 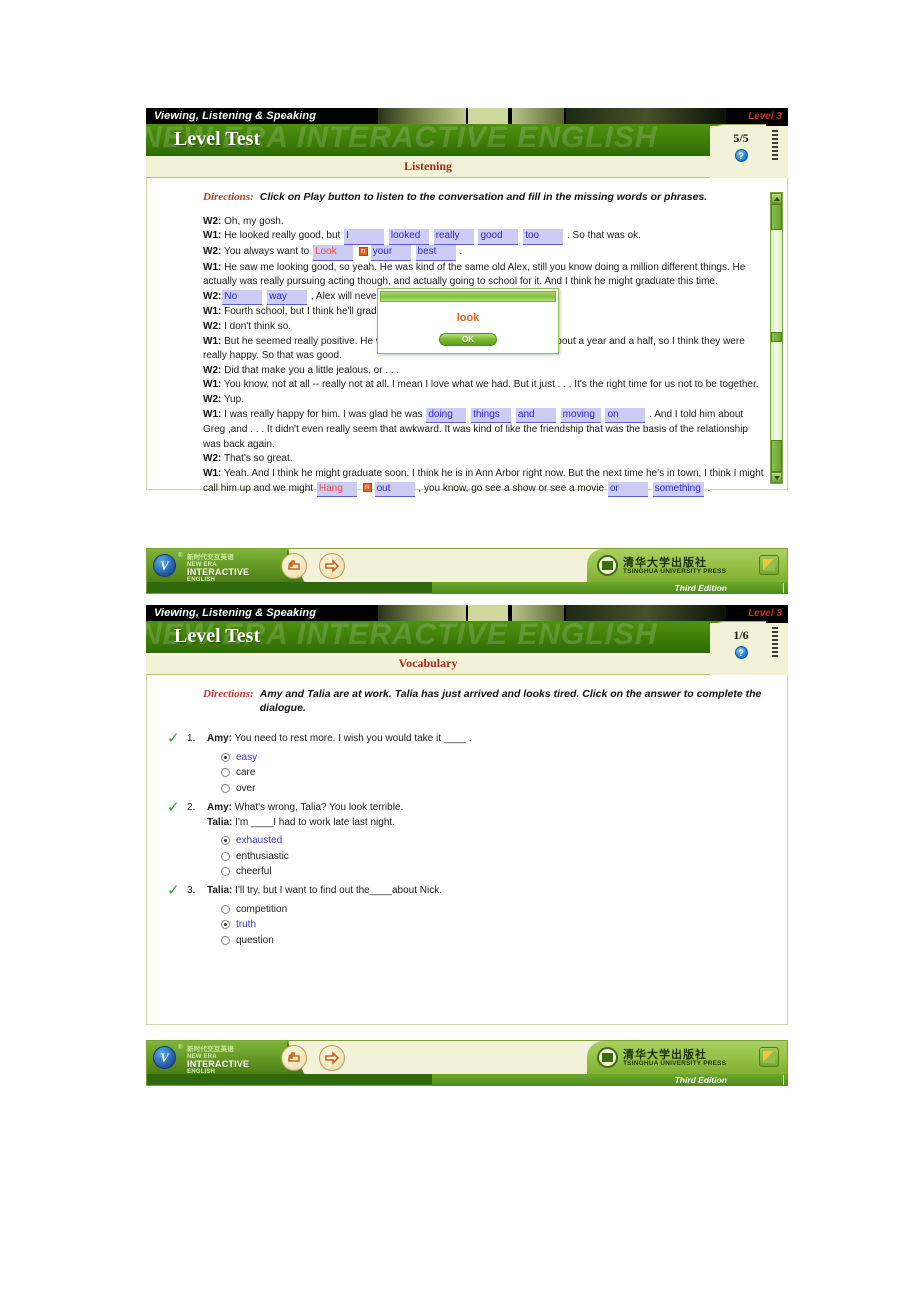 What do you see at coordinates (468, 318) in the screenshot?
I see `popup-word: look` at bounding box center [468, 318].